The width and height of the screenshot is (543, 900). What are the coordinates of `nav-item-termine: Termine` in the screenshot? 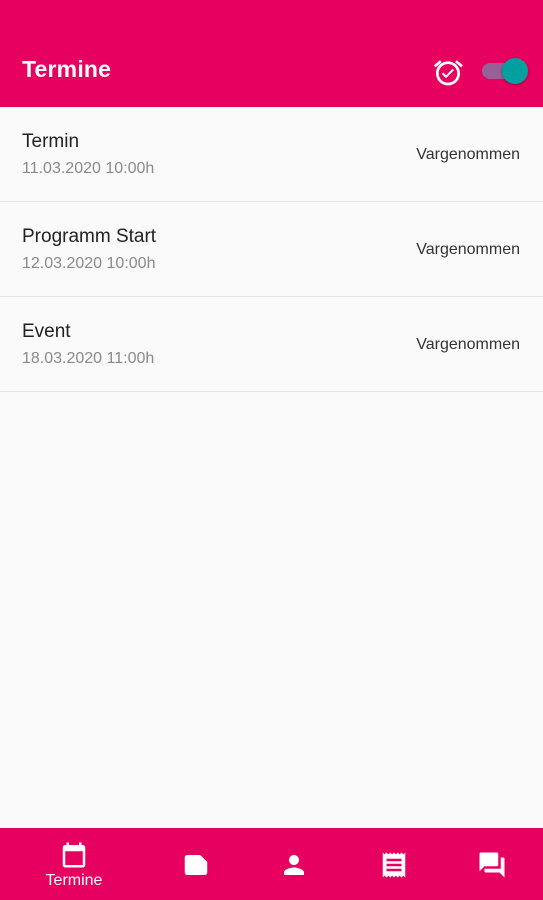 It's located at (74, 864).